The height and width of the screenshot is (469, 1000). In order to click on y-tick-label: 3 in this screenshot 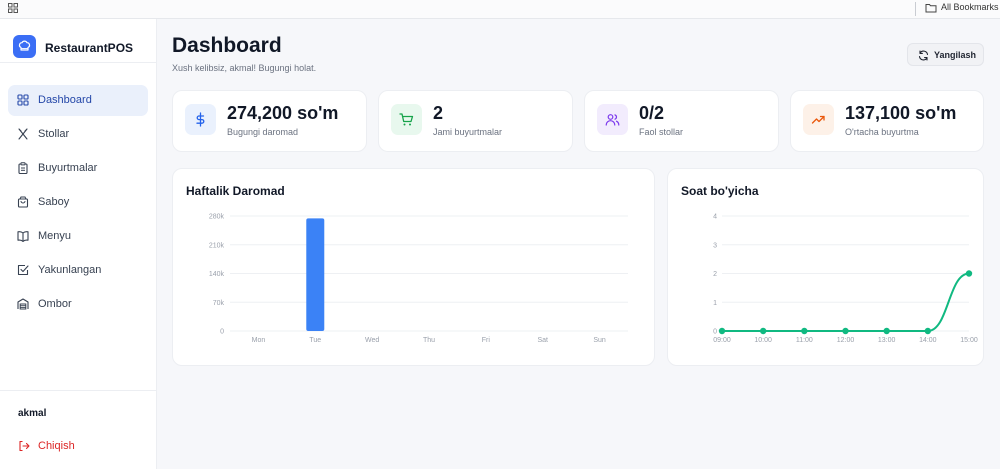, I will do `click(715, 245)`.